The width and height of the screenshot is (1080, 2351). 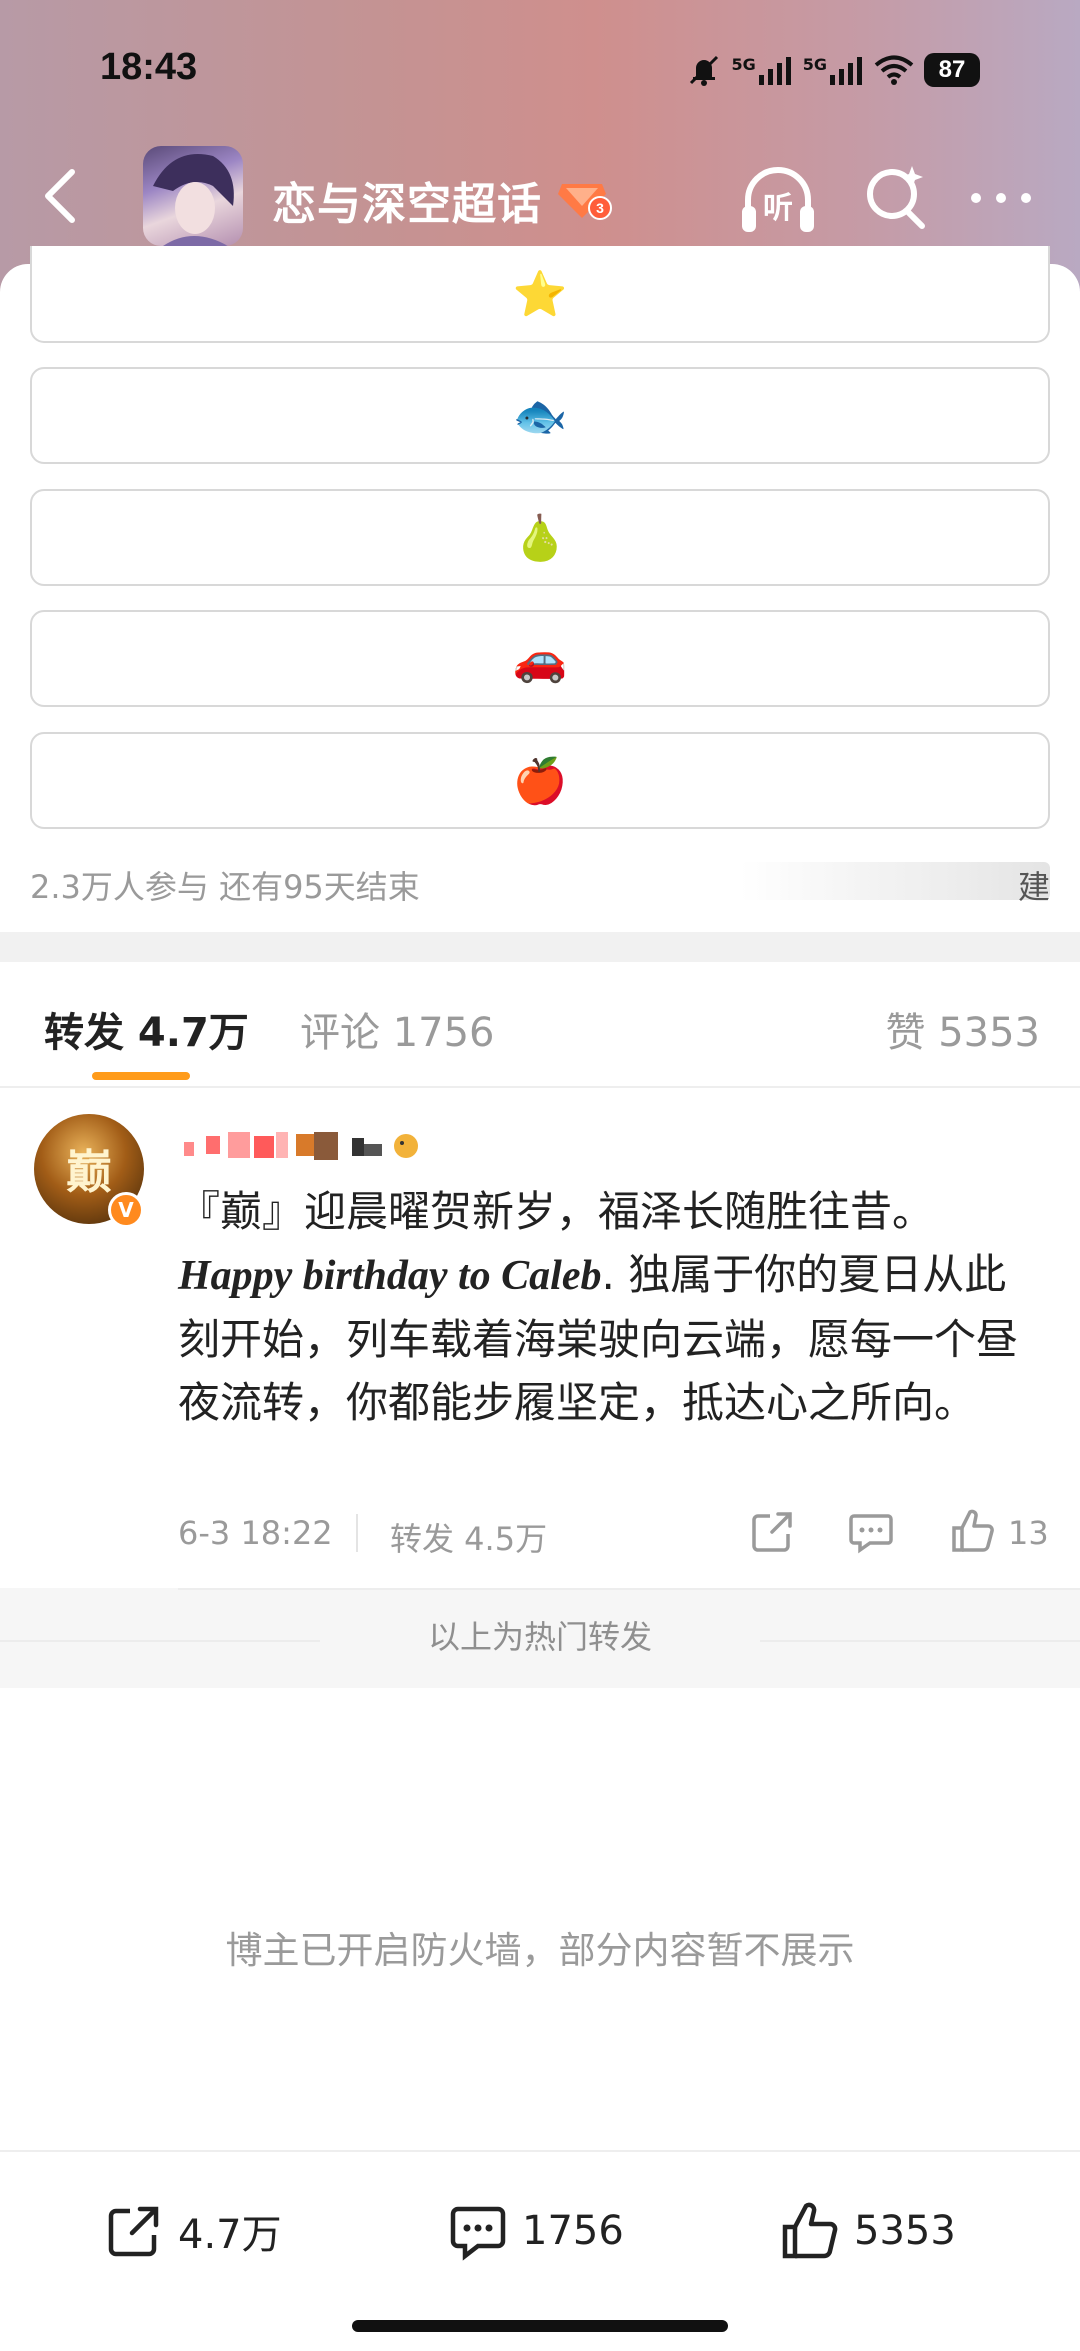 I want to click on bottom-share-count: 4.7万, so click(x=230, y=2235).